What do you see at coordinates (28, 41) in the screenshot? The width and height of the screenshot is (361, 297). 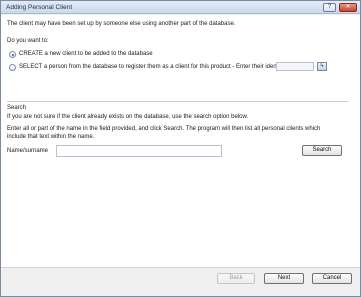 I see `question-label: Do you want to:` at bounding box center [28, 41].